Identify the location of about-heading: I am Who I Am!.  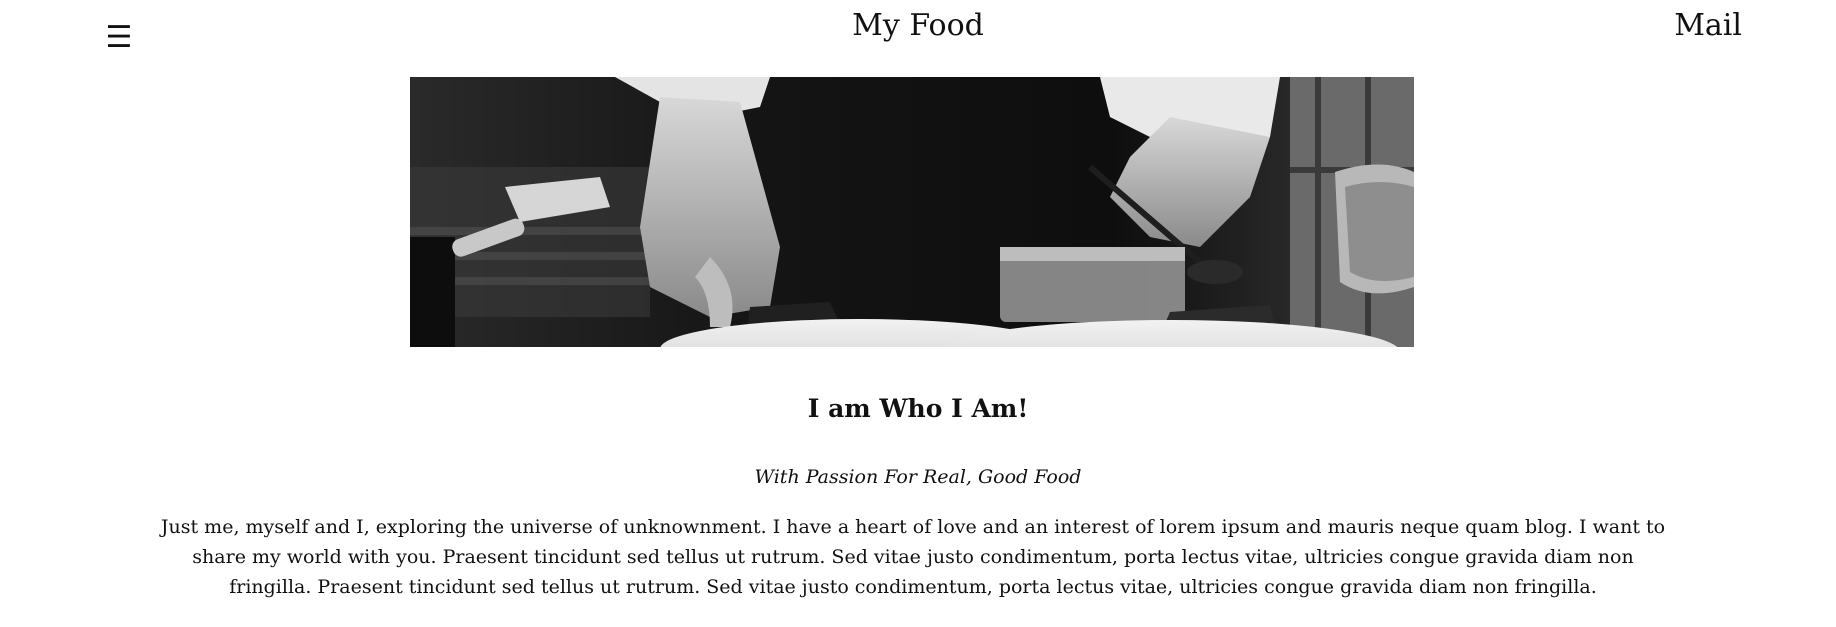
(918, 408).